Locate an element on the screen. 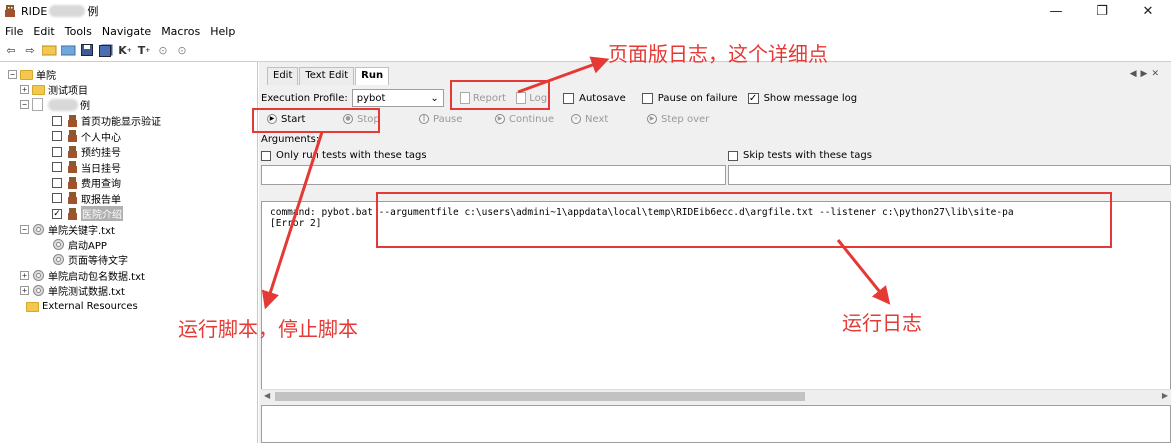 The height and width of the screenshot is (443, 1171). scroll-left-icon: ◀ is located at coordinates (267, 395).